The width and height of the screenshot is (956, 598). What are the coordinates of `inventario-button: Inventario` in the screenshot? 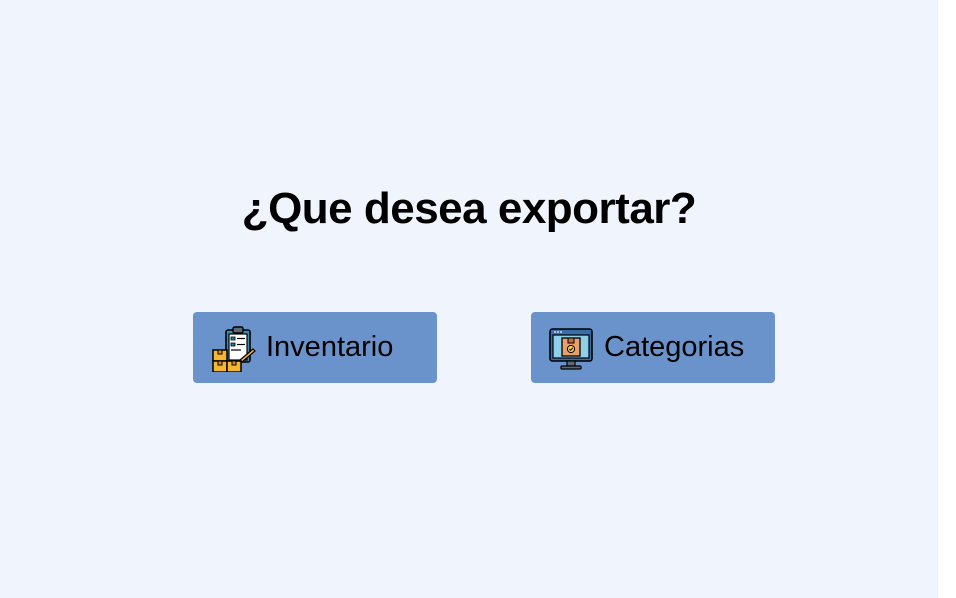 It's located at (315, 347).